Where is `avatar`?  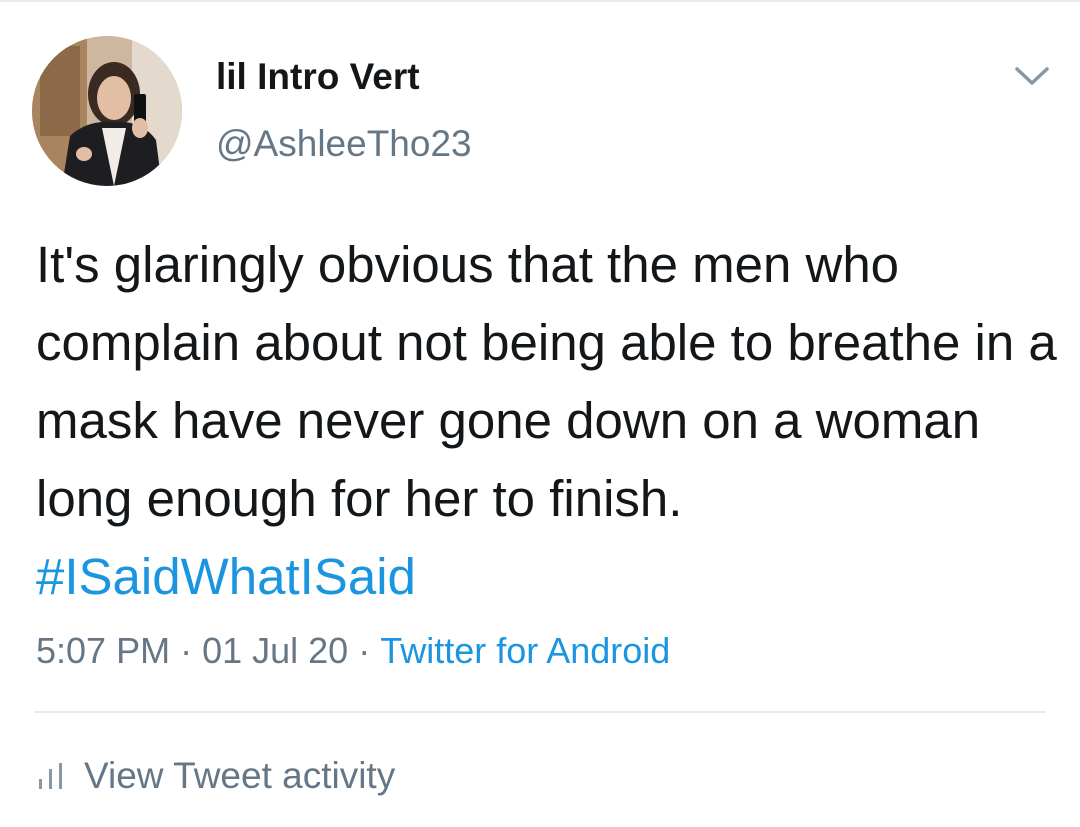
avatar is located at coordinates (107, 111).